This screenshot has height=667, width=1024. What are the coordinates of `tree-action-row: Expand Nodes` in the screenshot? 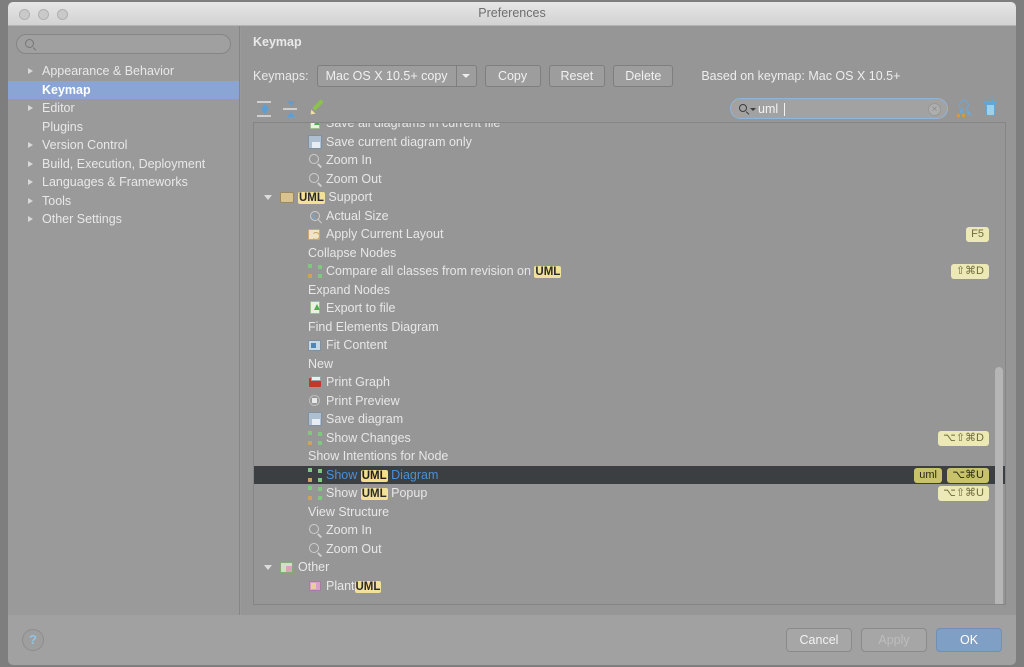 It's located at (629, 290).